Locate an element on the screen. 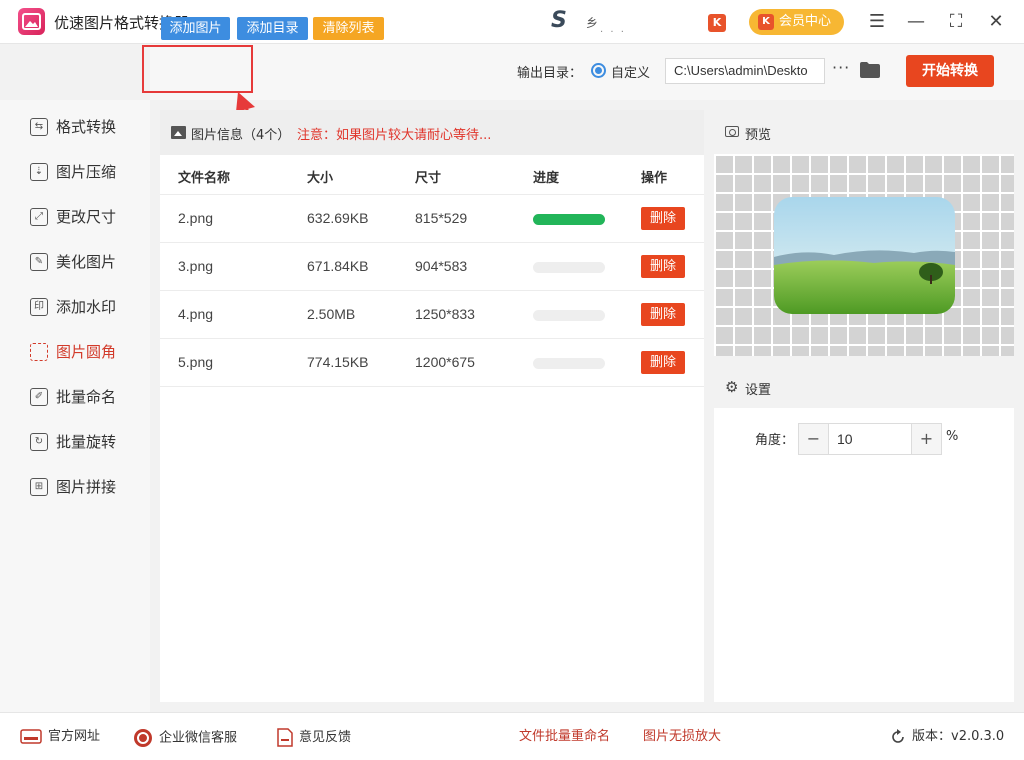 The image size is (1024, 760). table-row: 5.png 774.15KB 1200*675 删除 is located at coordinates (432, 362).